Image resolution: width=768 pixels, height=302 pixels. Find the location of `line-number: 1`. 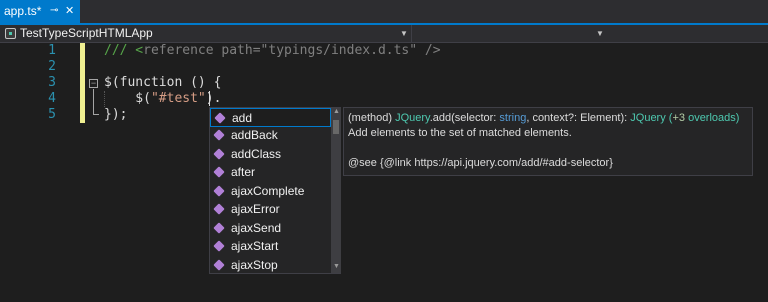

line-number: 1 is located at coordinates (52, 50).